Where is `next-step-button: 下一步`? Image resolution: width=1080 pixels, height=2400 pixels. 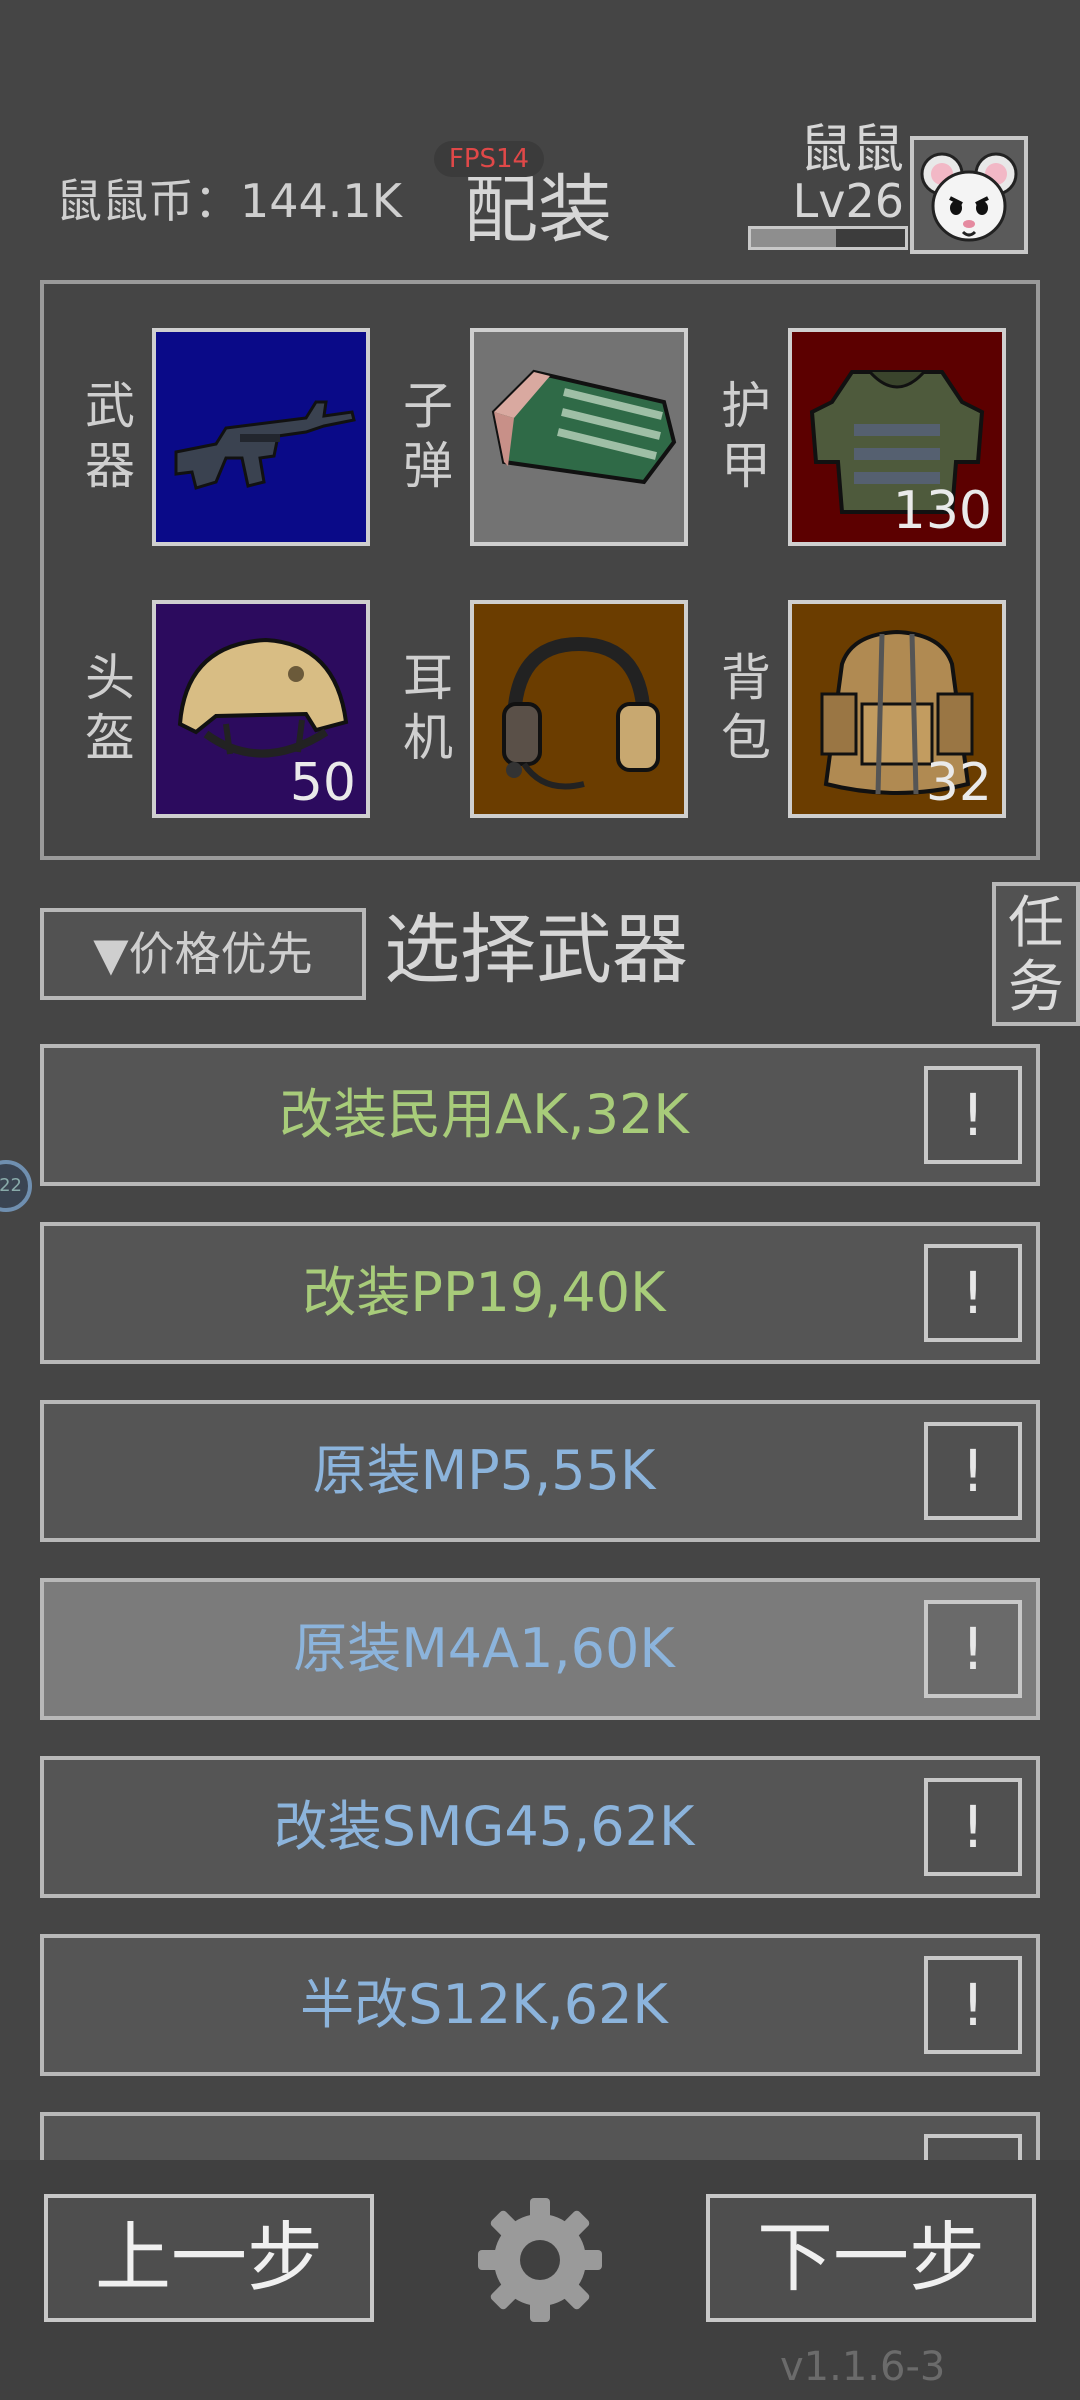 next-step-button: 下一步 is located at coordinates (871, 2258).